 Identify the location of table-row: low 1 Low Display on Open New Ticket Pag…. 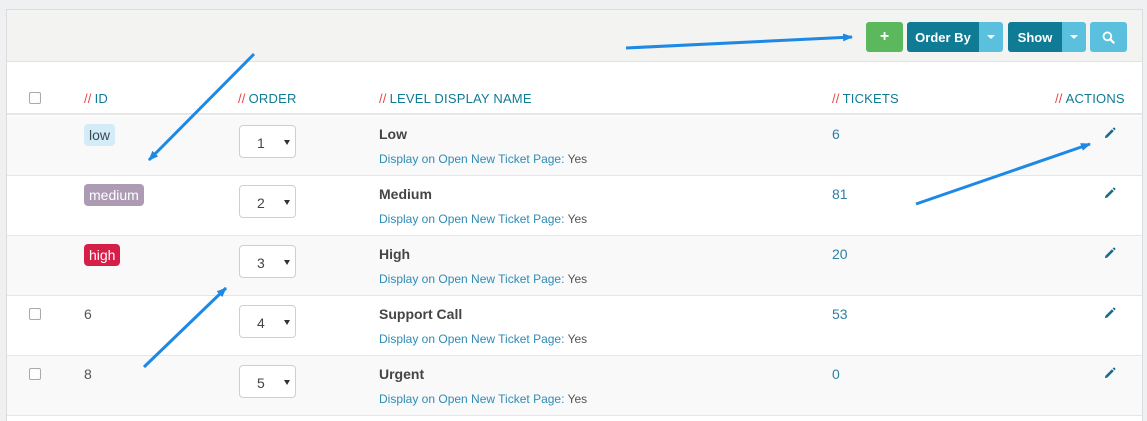
(574, 146).